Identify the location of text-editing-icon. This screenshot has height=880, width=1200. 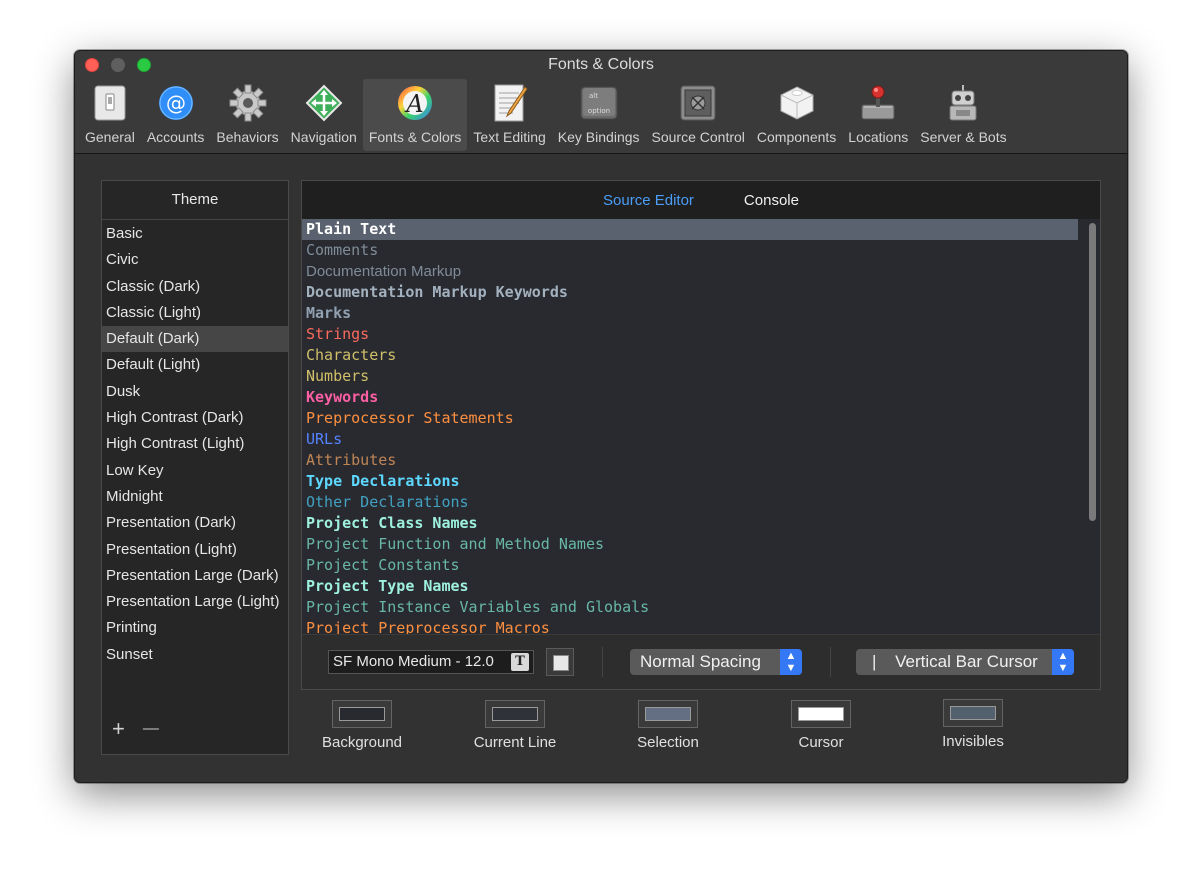
(510, 103).